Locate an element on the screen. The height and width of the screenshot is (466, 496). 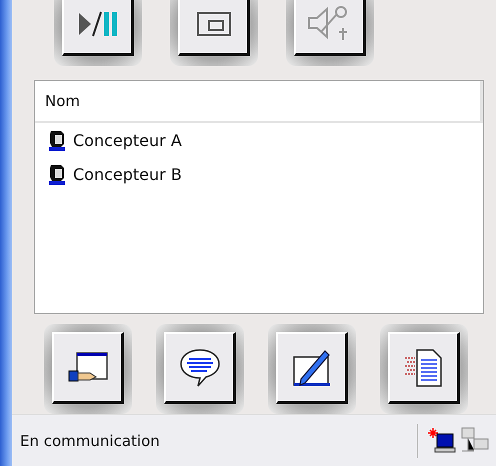
window-hand-icon is located at coordinates (87, 367).